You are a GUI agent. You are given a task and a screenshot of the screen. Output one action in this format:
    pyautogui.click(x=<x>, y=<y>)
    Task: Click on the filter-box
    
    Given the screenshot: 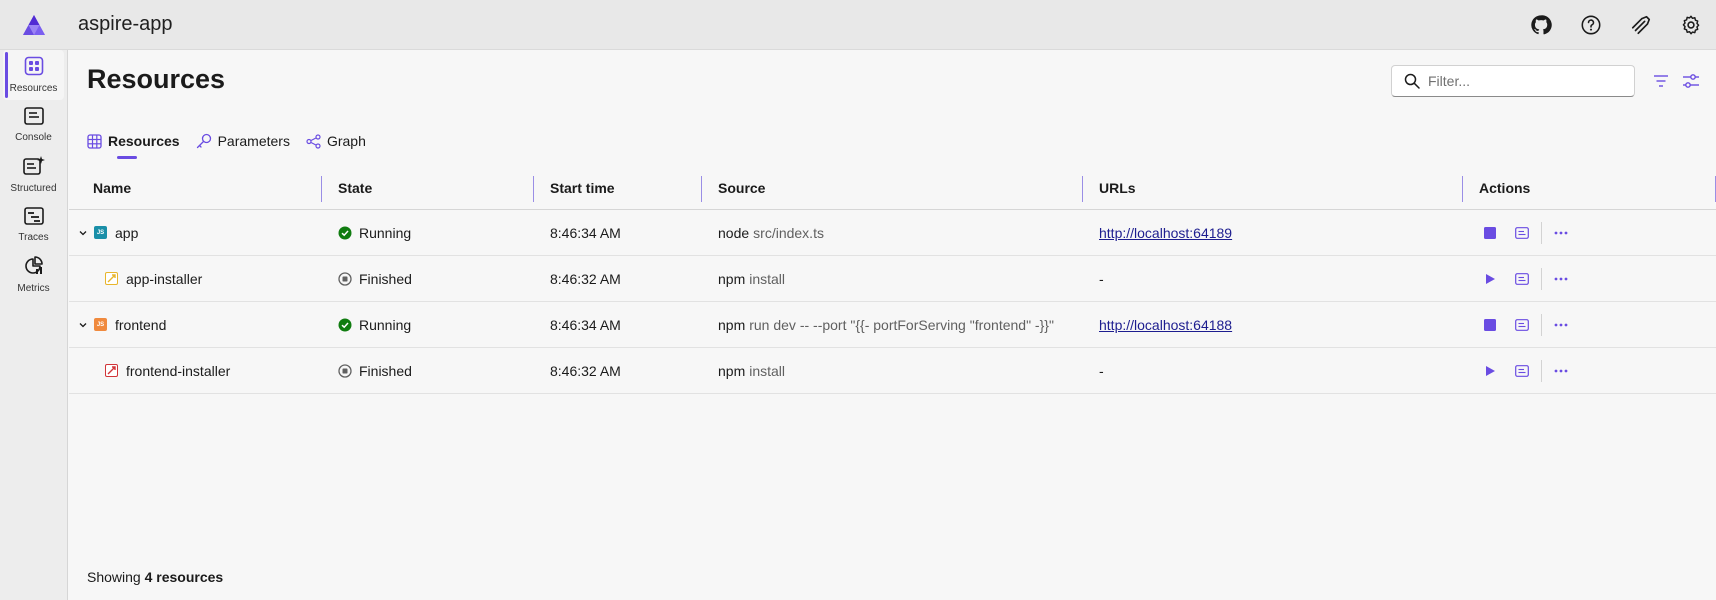 What is the action you would take?
    pyautogui.click(x=1513, y=81)
    